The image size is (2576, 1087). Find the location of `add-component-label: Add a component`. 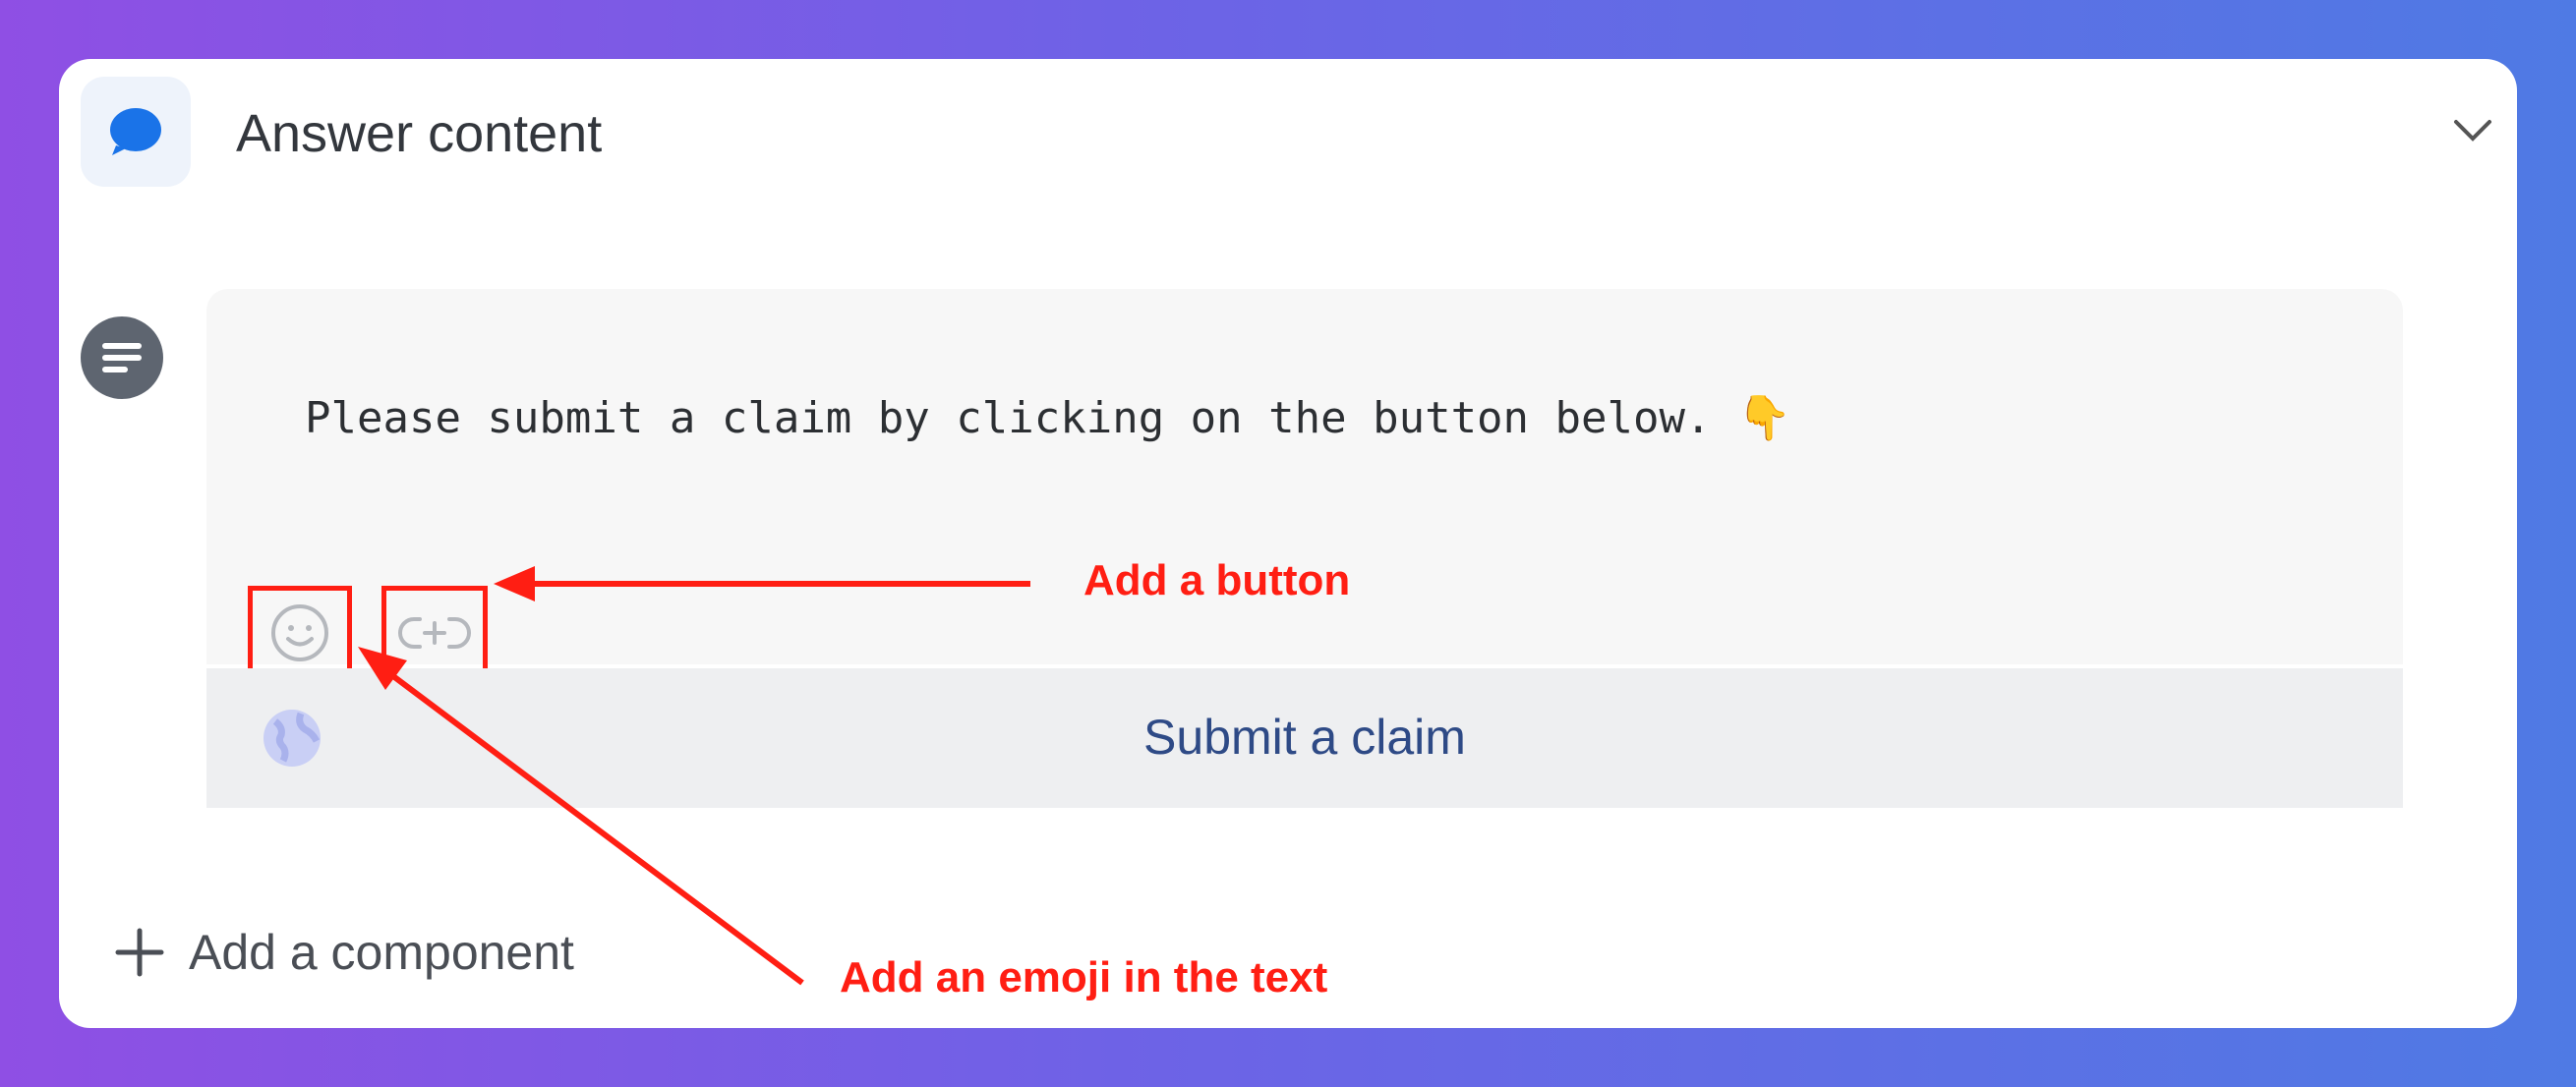

add-component-label: Add a component is located at coordinates (381, 952).